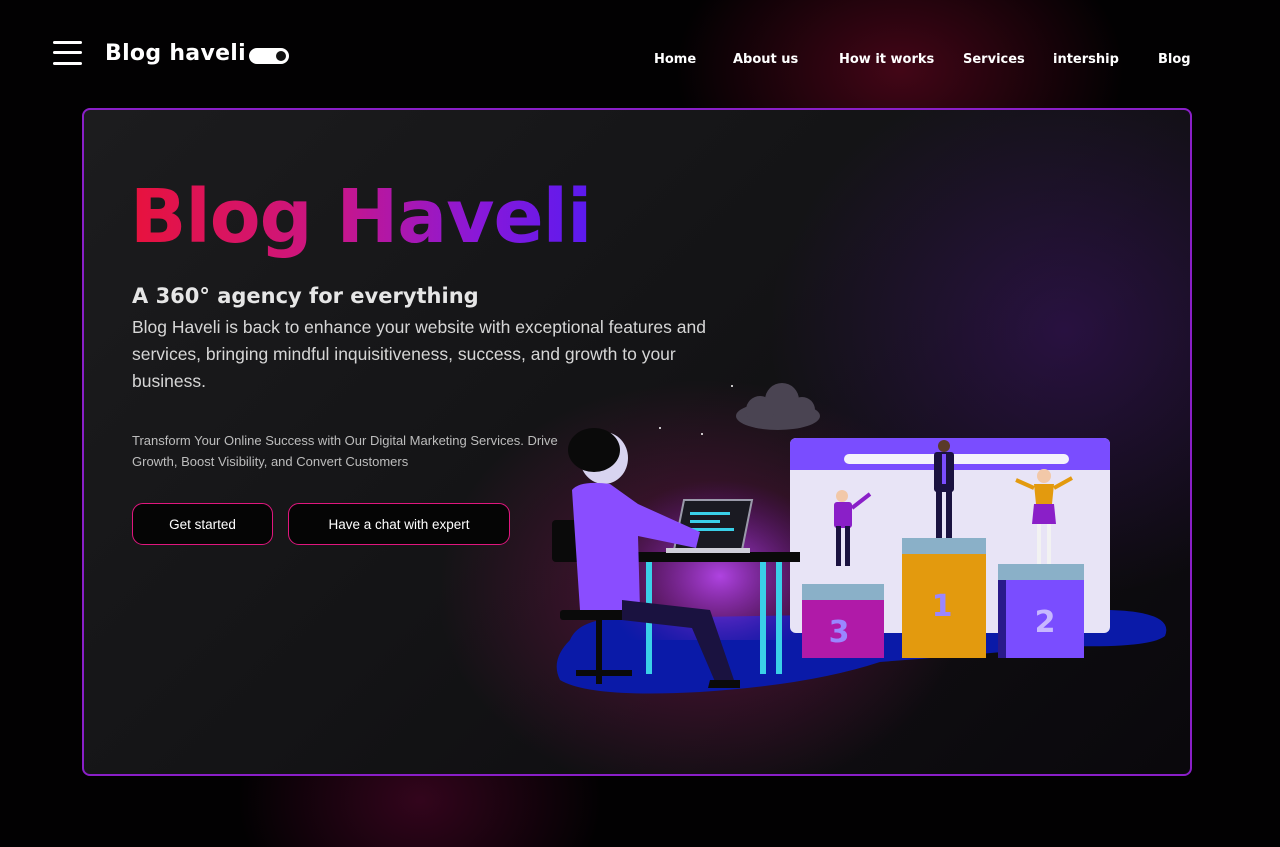 The height and width of the screenshot is (847, 1280). What do you see at coordinates (175, 53) in the screenshot?
I see `brand-name: Blog haveli` at bounding box center [175, 53].